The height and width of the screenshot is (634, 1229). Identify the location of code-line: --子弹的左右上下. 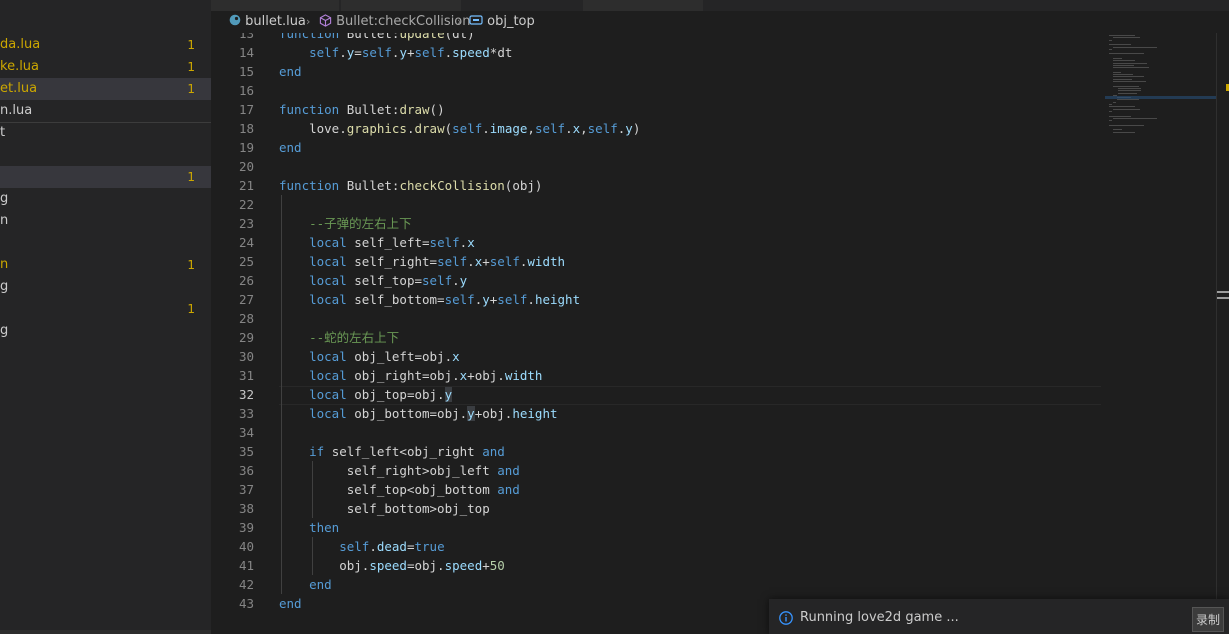
(345, 223).